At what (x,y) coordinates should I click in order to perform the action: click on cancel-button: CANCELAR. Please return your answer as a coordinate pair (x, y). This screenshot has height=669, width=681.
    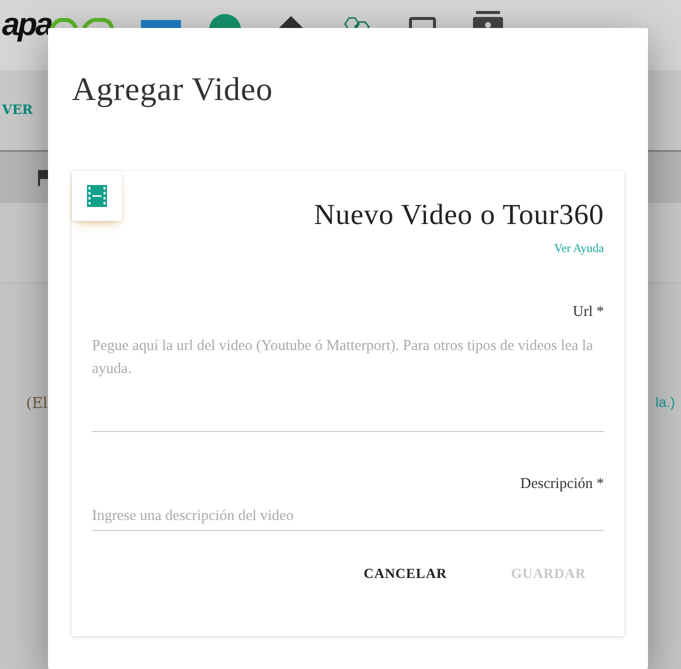
    Looking at the image, I should click on (405, 575).